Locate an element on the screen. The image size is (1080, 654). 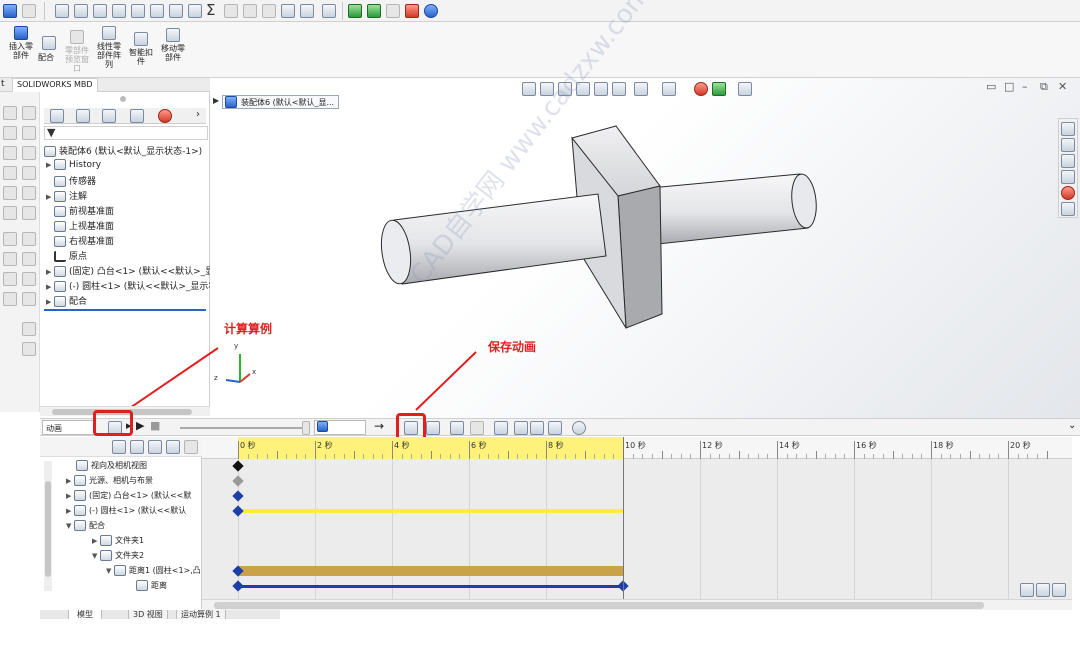
stop-icon is located at coordinates (412, 11).